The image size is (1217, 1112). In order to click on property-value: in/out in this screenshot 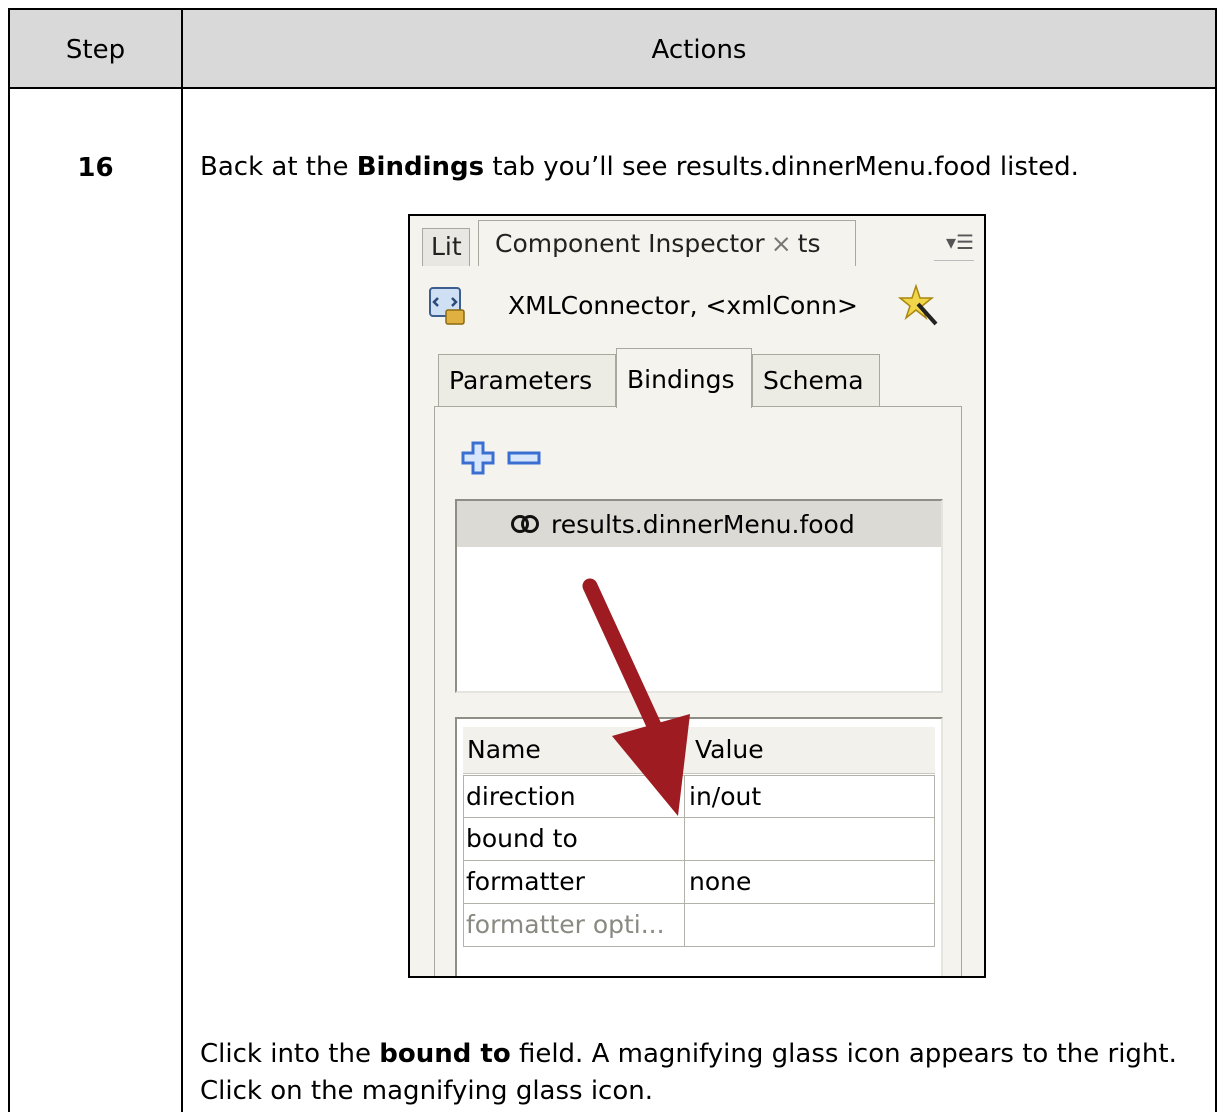, I will do `click(810, 796)`.